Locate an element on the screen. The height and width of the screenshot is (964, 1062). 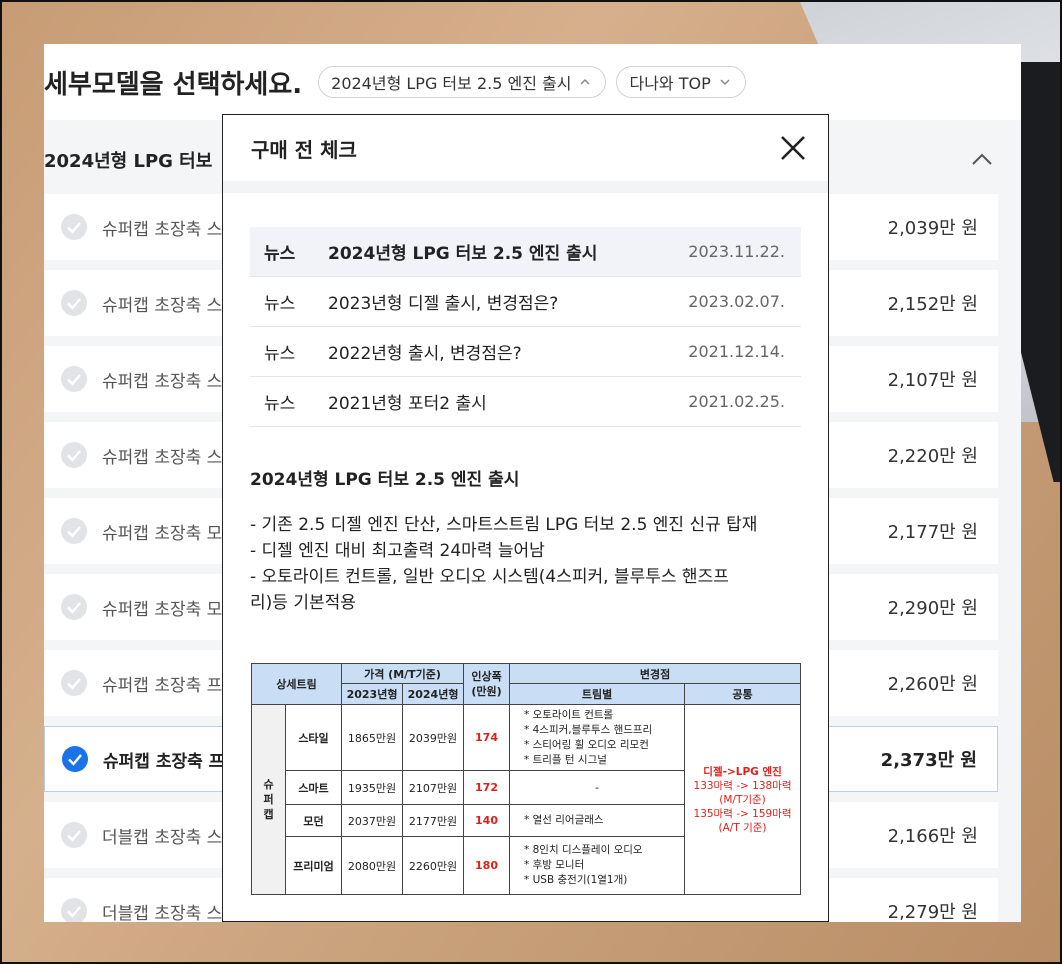
change-item: * 열선 리어글래스 is located at coordinates (564, 820).